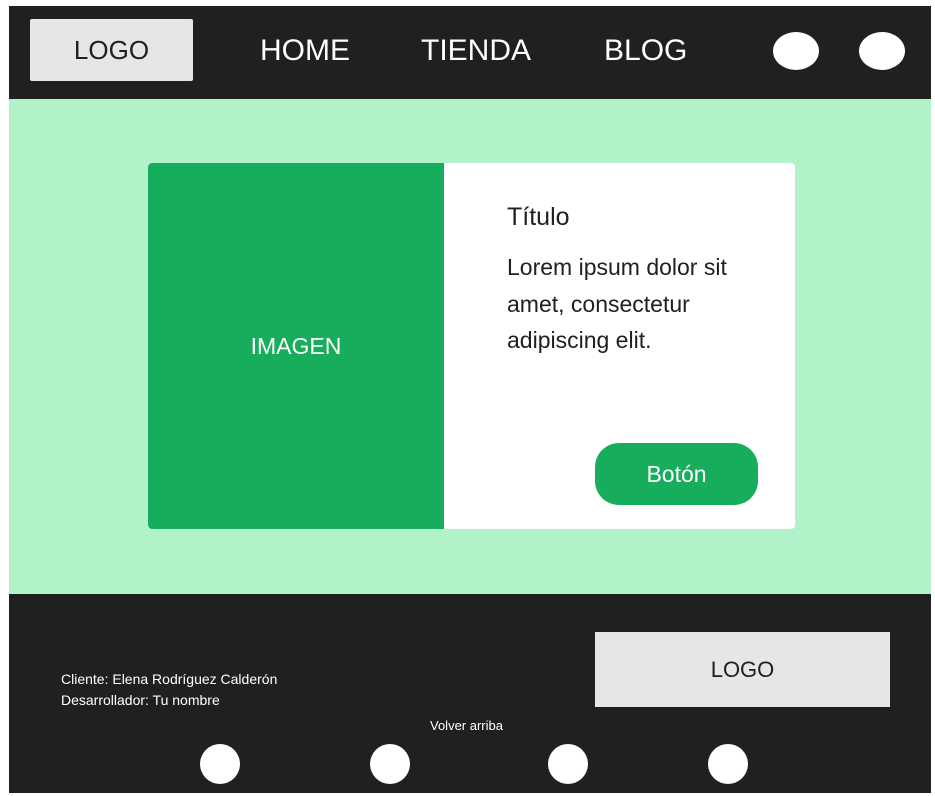 The height and width of the screenshot is (796, 935). What do you see at coordinates (538, 217) in the screenshot?
I see `card-title: Título` at bounding box center [538, 217].